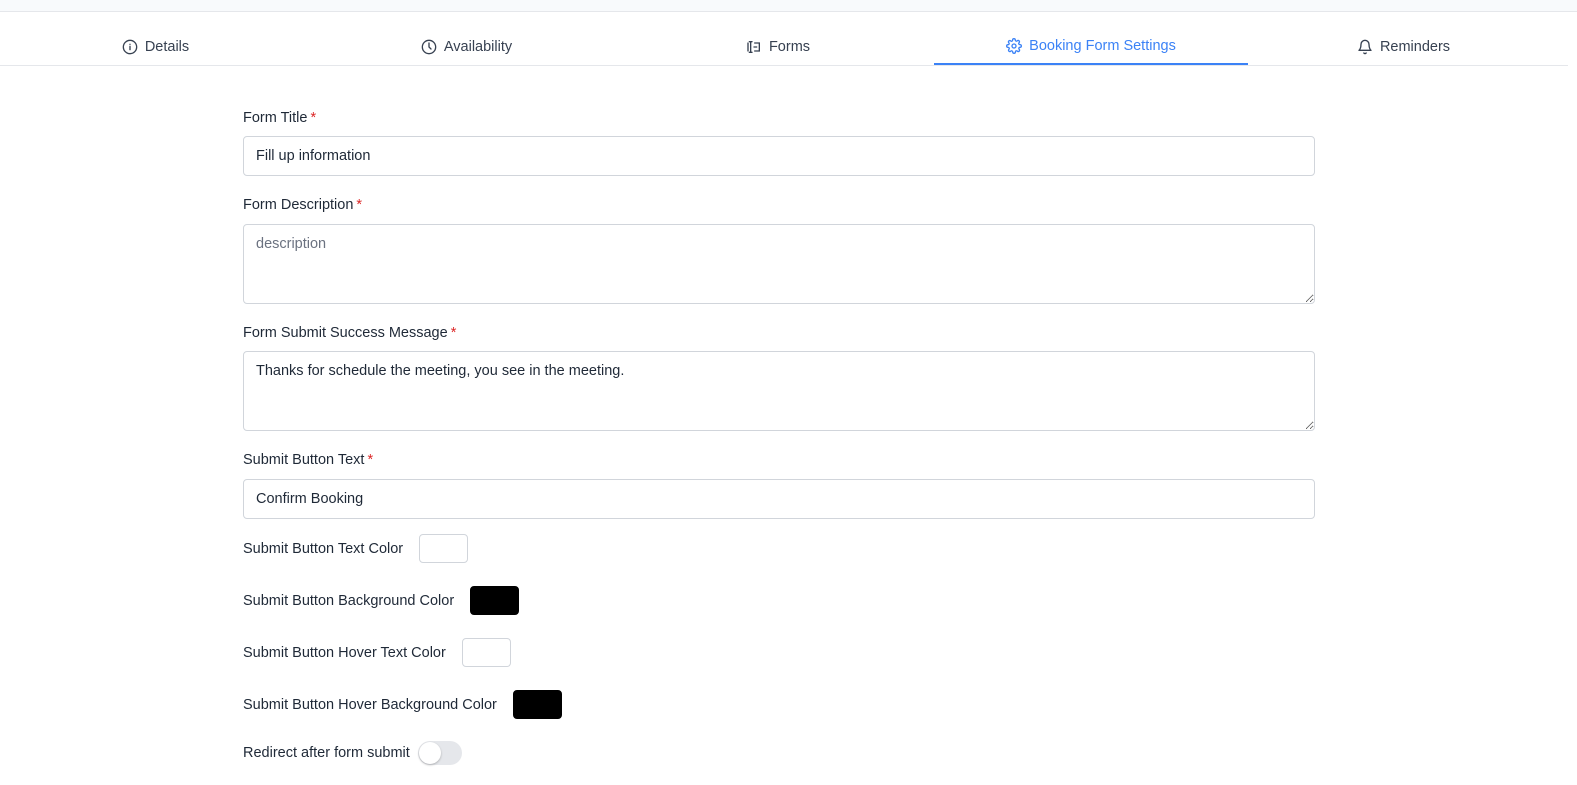  I want to click on form-title-input, so click(779, 156).